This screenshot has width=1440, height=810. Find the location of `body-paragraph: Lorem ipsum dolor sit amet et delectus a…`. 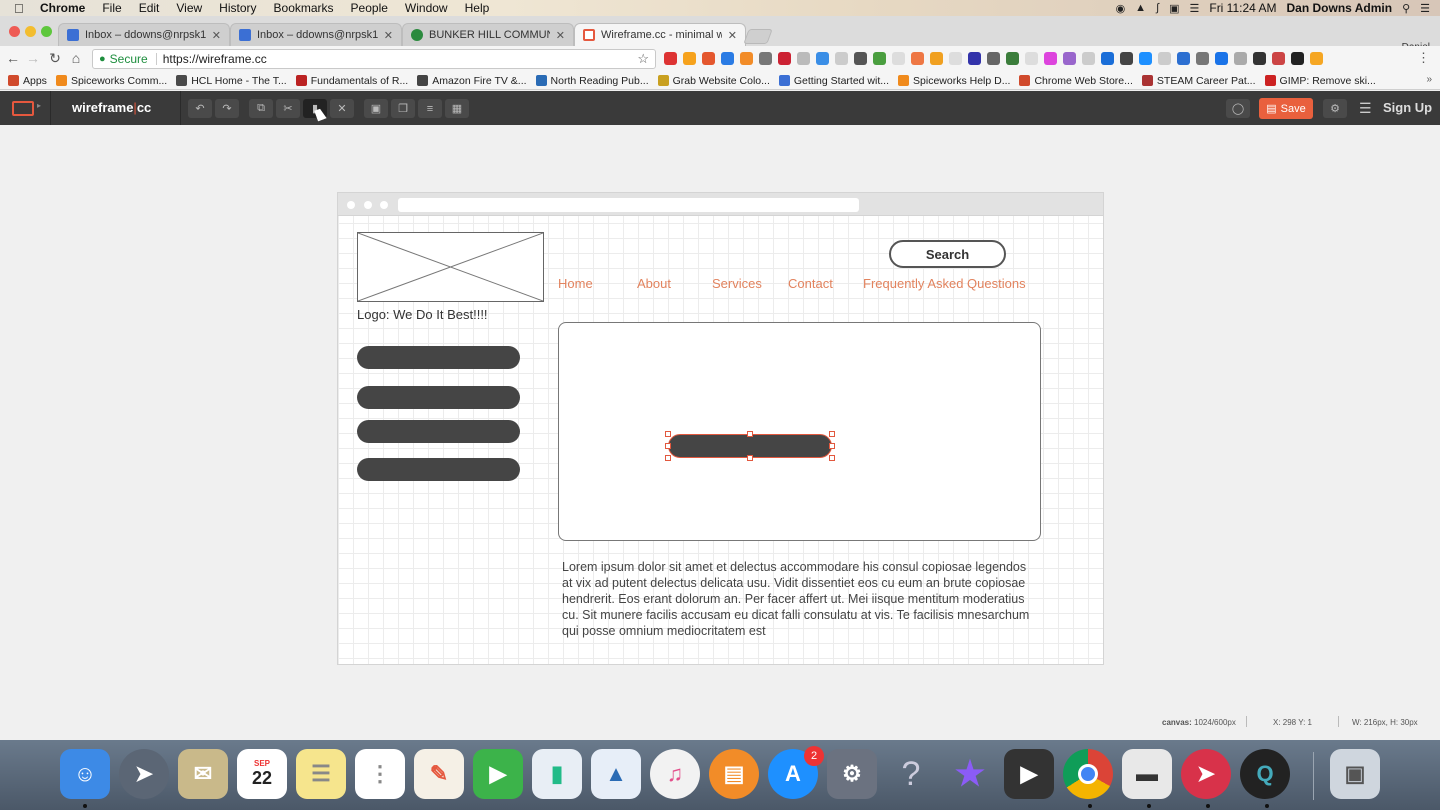

body-paragraph: Lorem ipsum dolor sit amet et delectus a… is located at coordinates (797, 599).